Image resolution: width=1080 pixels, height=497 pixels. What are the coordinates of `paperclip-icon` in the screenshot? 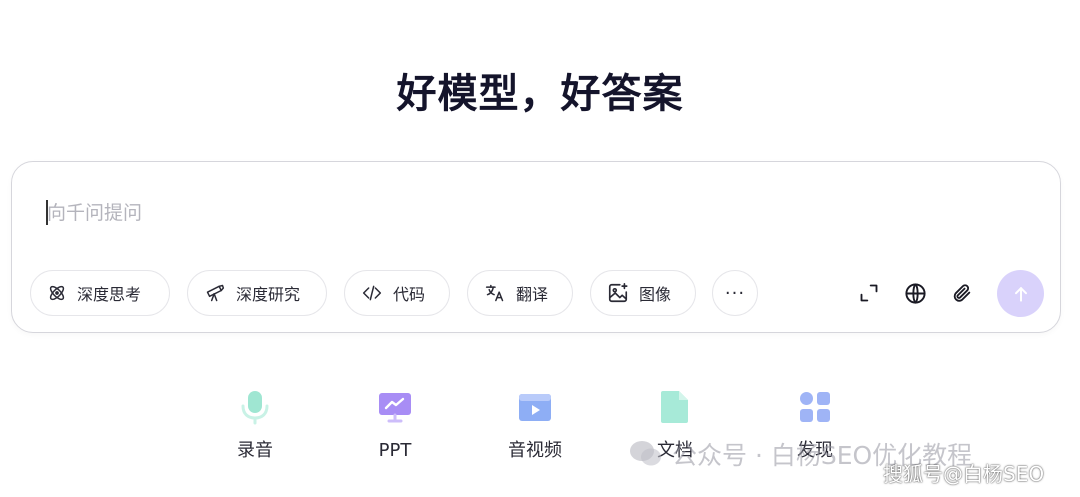 It's located at (962, 293).